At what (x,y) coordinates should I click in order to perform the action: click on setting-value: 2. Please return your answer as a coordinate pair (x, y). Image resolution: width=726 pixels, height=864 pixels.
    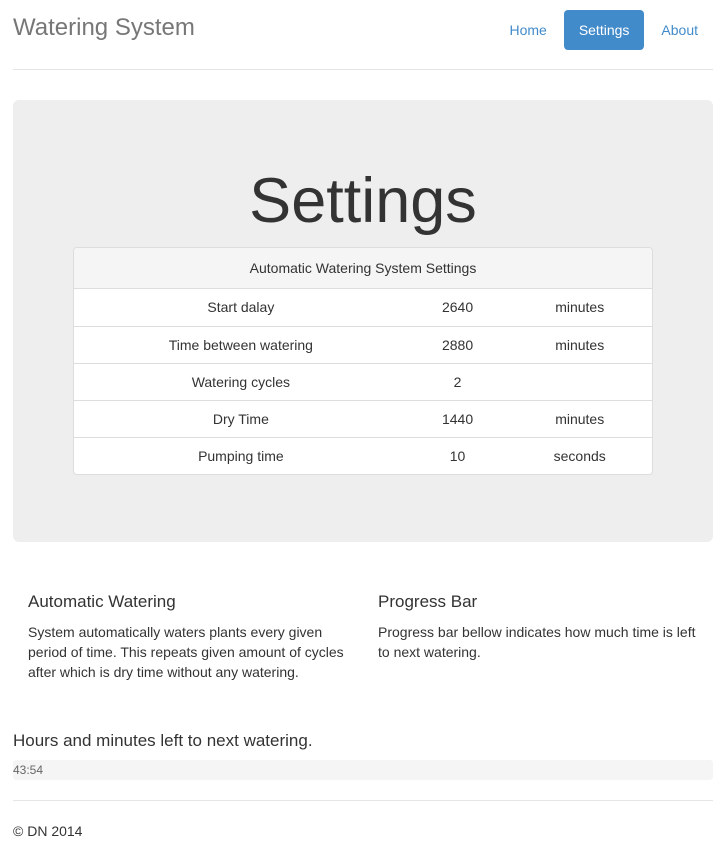
    Looking at the image, I should click on (457, 381).